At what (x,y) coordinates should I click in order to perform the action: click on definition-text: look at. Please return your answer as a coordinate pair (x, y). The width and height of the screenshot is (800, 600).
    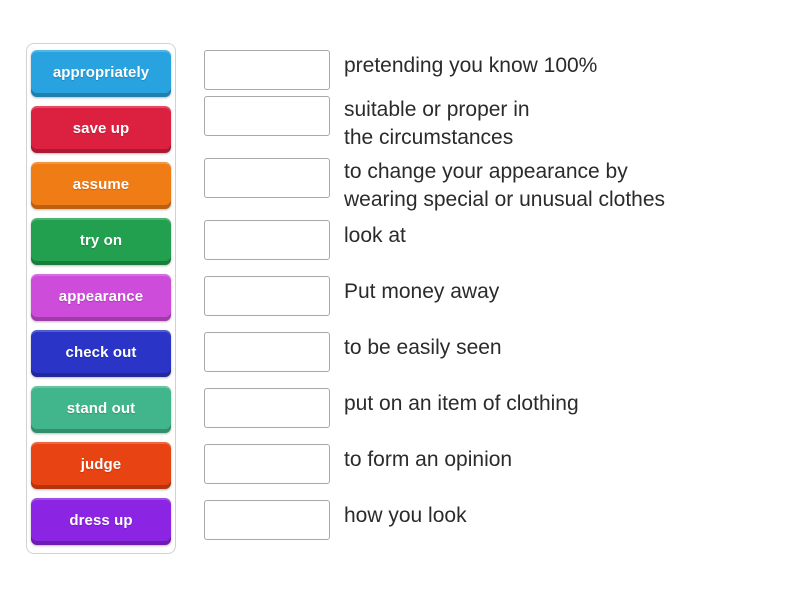
    Looking at the image, I should click on (375, 235).